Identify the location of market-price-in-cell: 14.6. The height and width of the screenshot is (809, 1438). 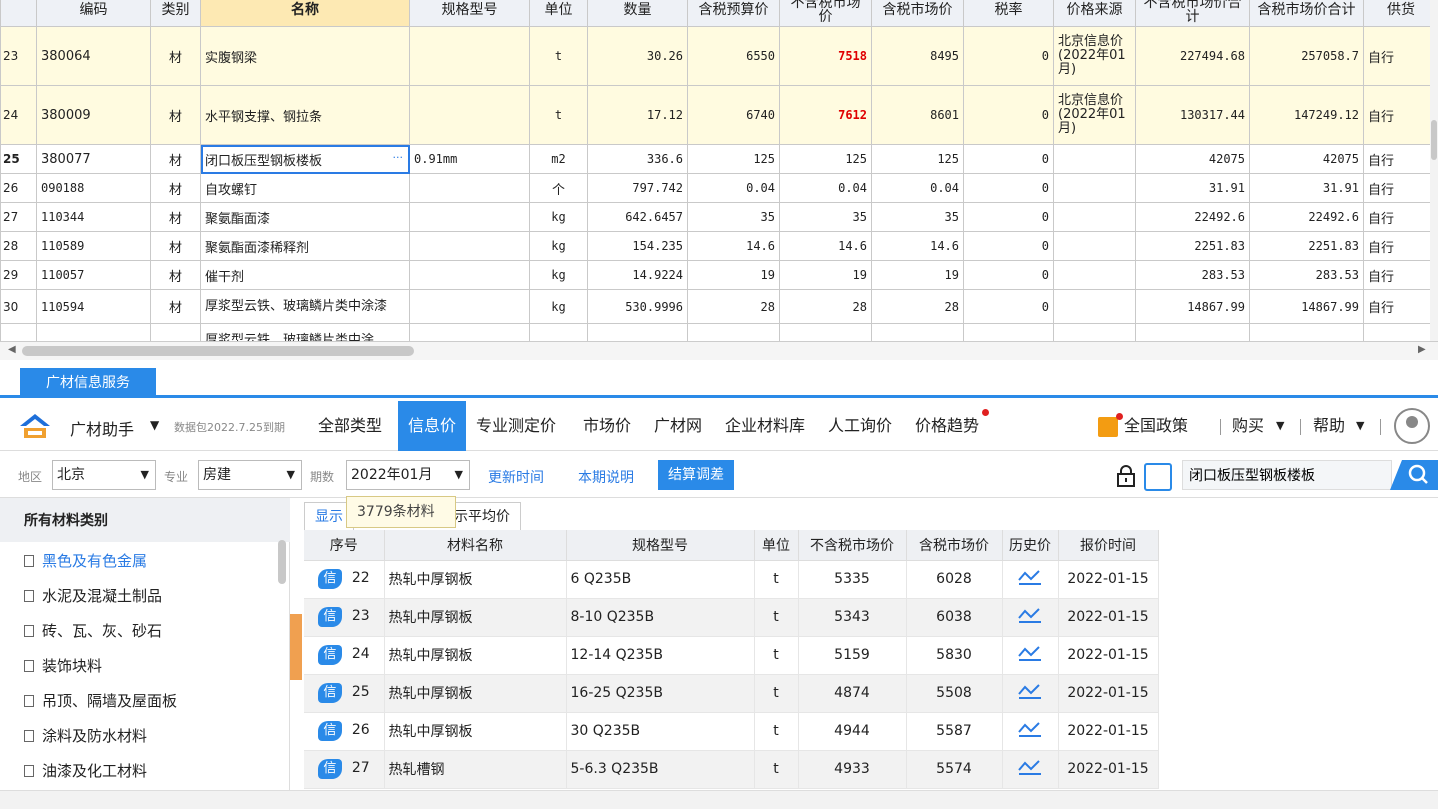
(917, 246).